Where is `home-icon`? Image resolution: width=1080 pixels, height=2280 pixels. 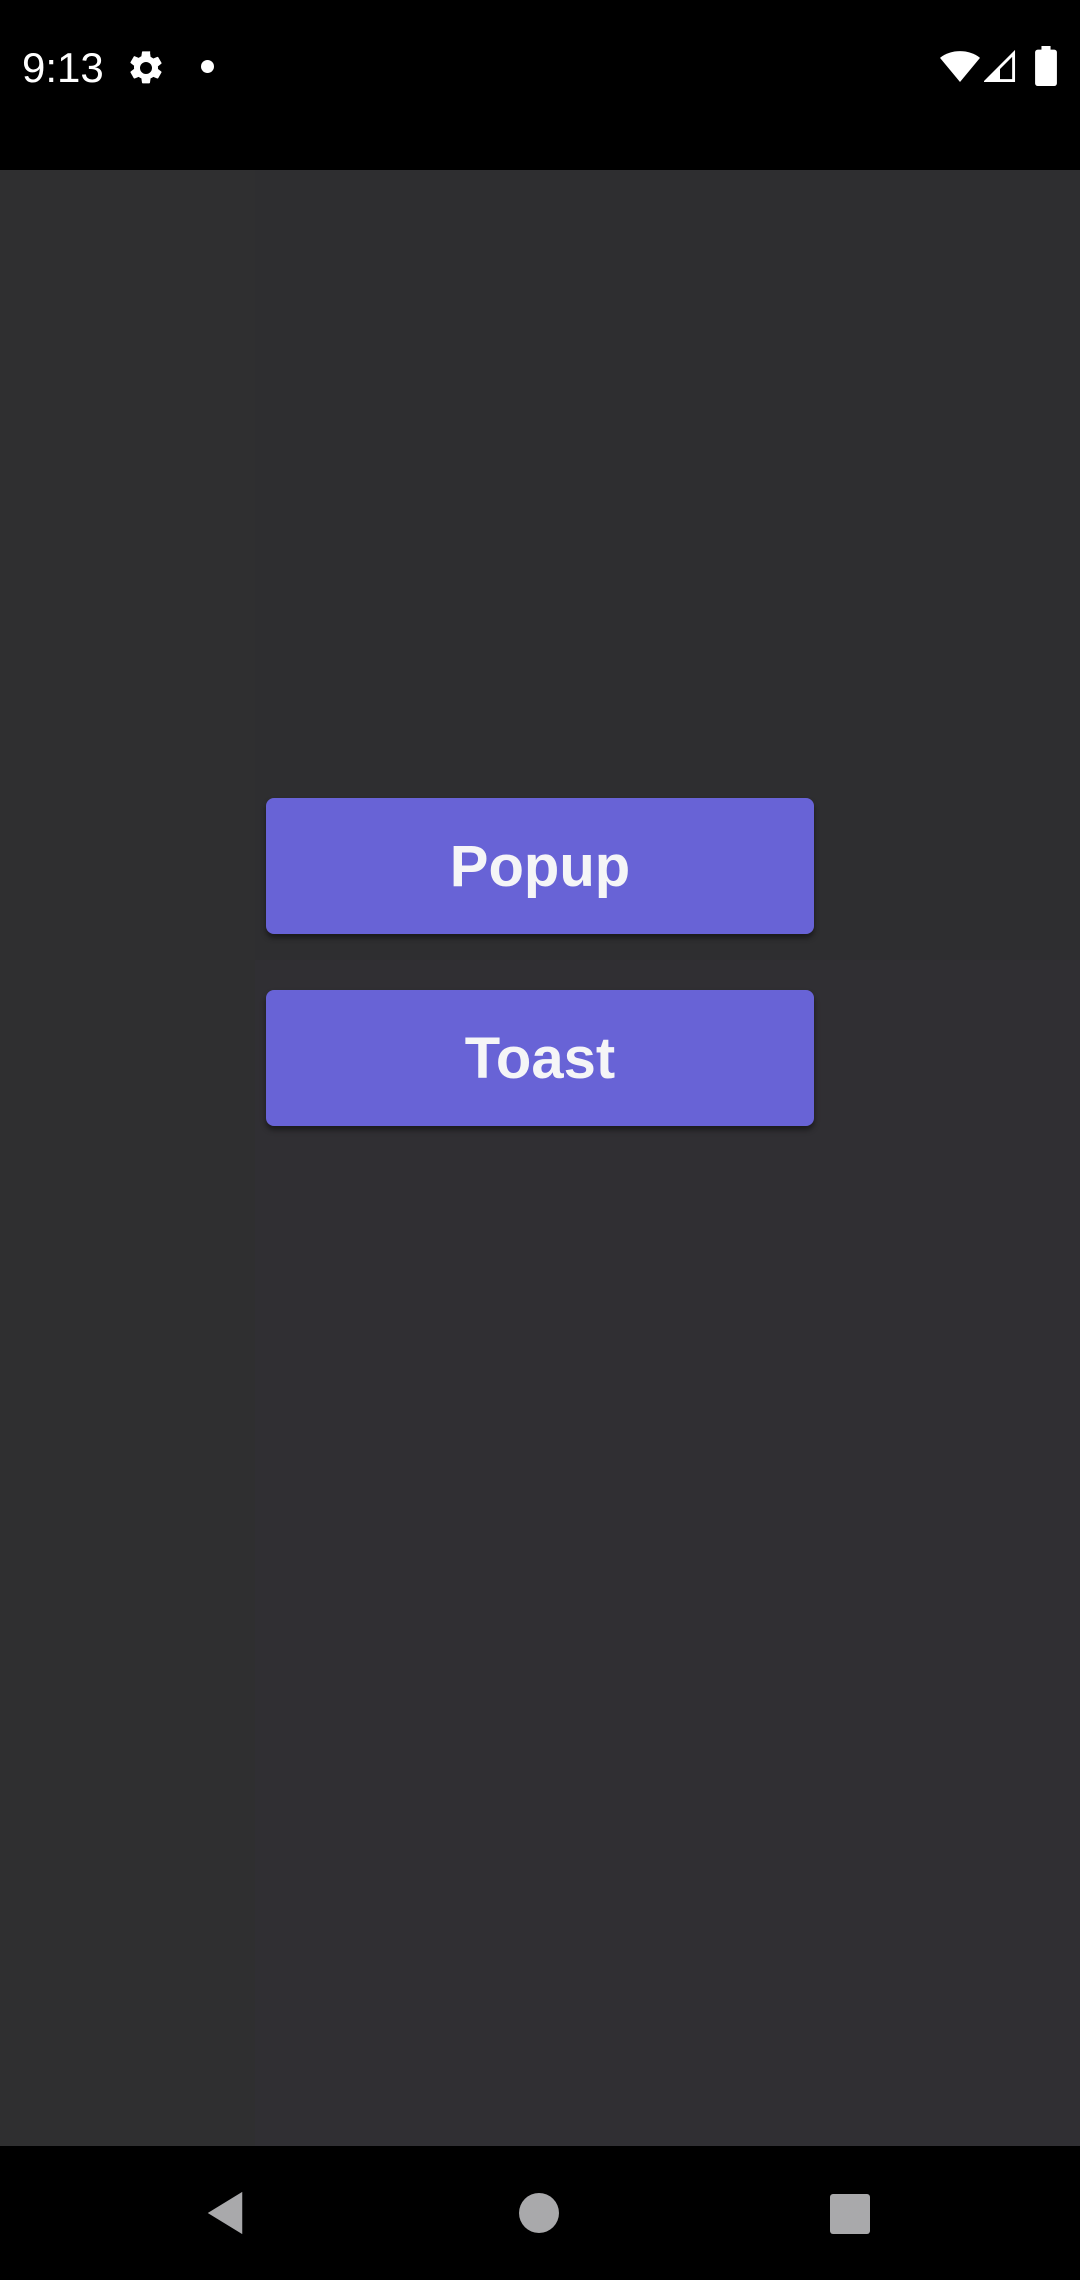 home-icon is located at coordinates (539, 2213).